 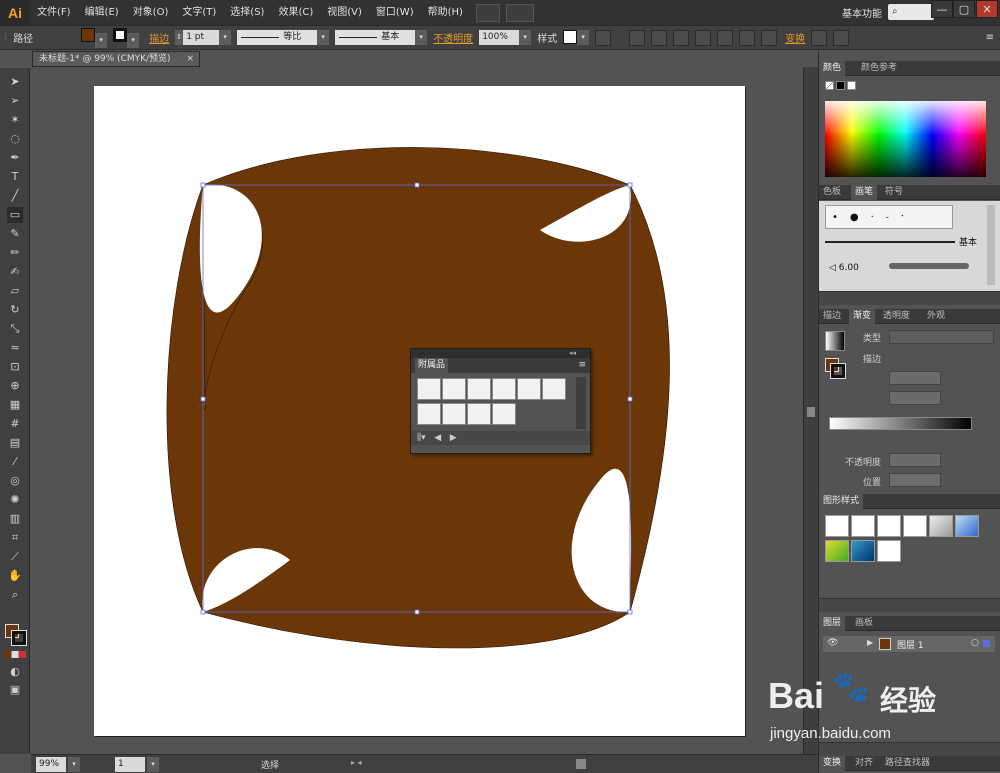 What do you see at coordinates (894, 192) in the screenshot?
I see `tab-symbols: 符号` at bounding box center [894, 192].